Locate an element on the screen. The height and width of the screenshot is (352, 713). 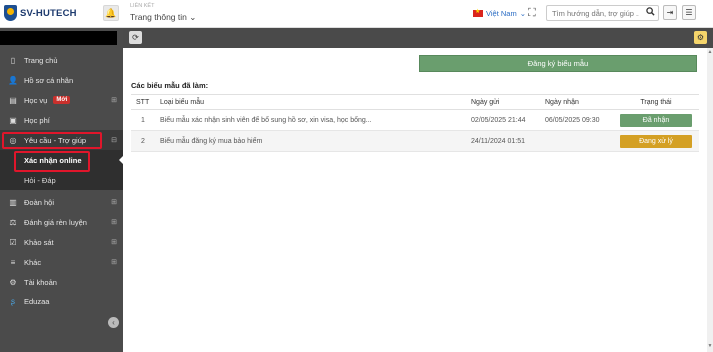
sidebar-item-label: Đoàn hội is located at coordinates (39, 202).